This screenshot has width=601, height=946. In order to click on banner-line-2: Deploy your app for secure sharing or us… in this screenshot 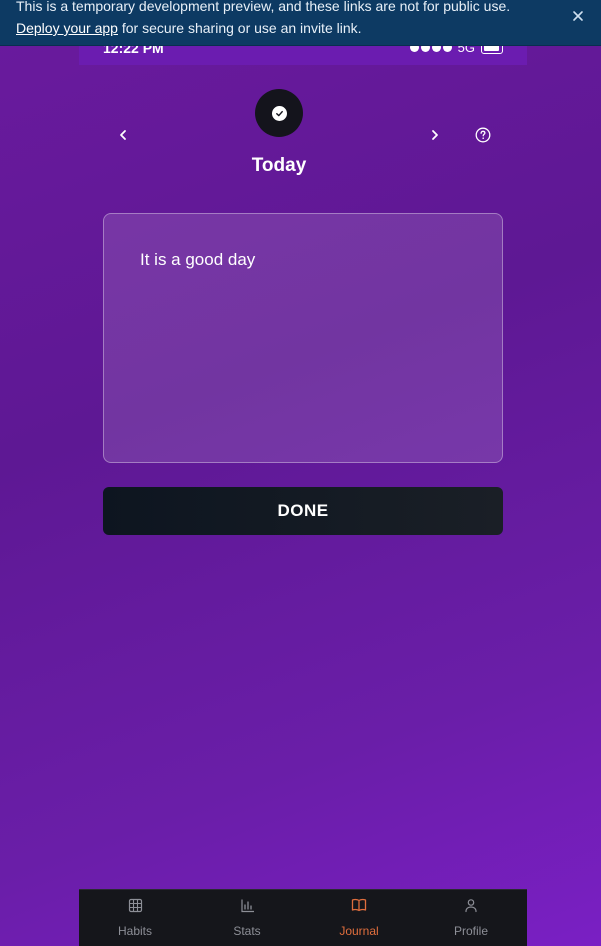, I will do `click(189, 28)`.